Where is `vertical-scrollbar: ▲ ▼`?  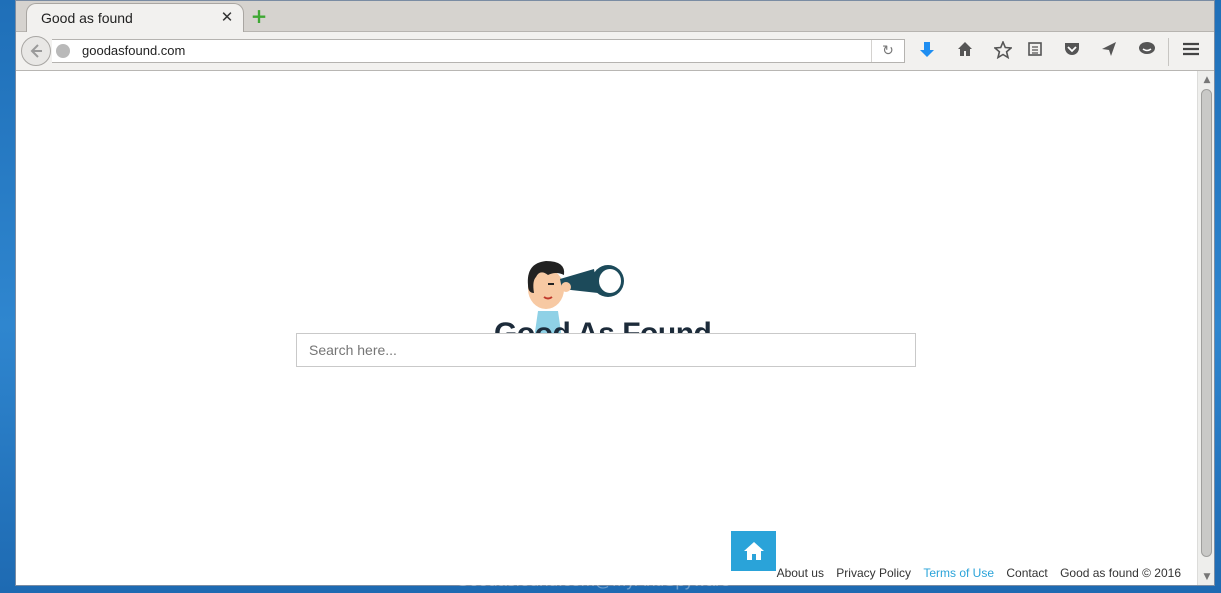
vertical-scrollbar: ▲ ▼ is located at coordinates (1205, 328).